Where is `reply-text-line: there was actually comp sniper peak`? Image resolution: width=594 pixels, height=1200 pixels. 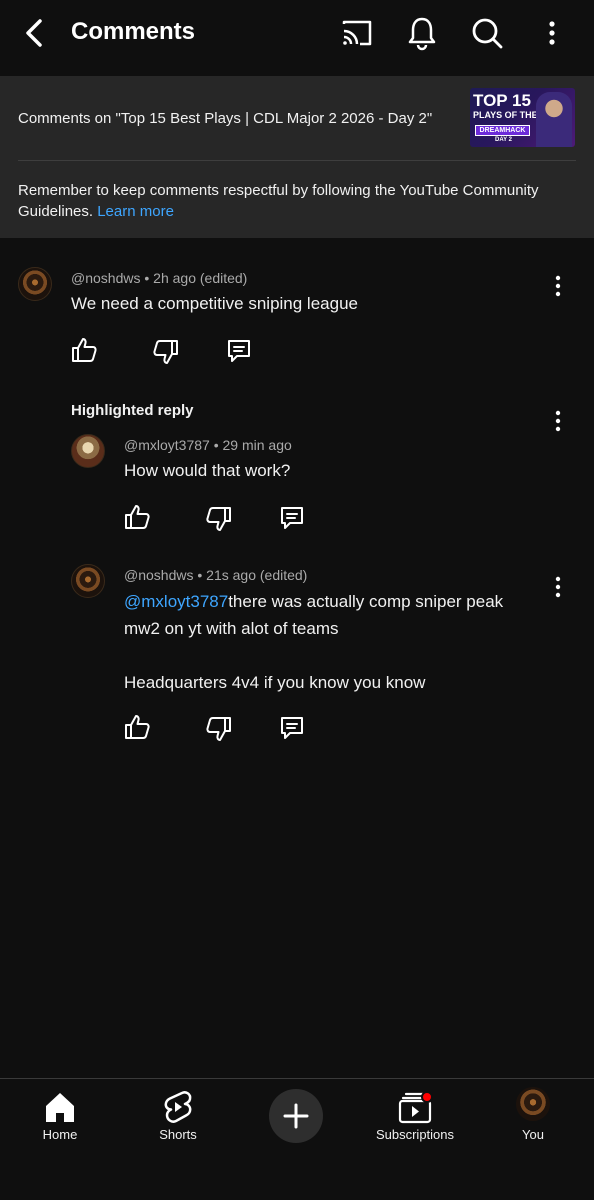
reply-text-line: there was actually comp sniper peak is located at coordinates (366, 601).